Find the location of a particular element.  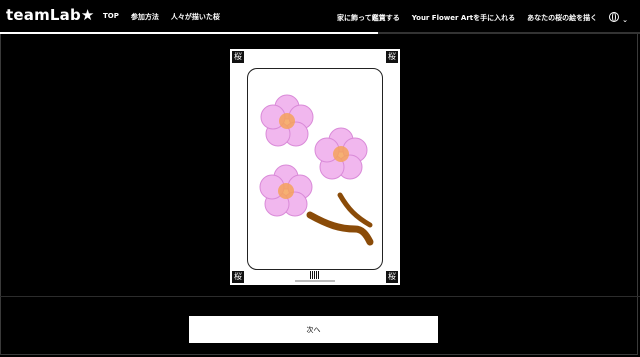

logo-text: teamLab is located at coordinates (43, 15).